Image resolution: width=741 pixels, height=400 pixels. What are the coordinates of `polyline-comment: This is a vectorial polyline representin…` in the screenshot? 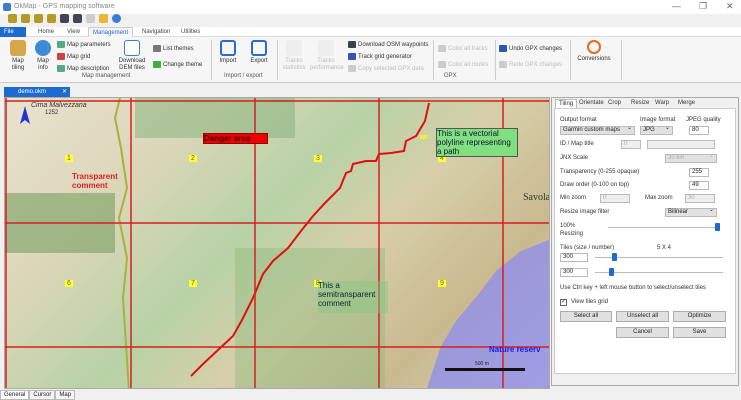 It's located at (477, 142).